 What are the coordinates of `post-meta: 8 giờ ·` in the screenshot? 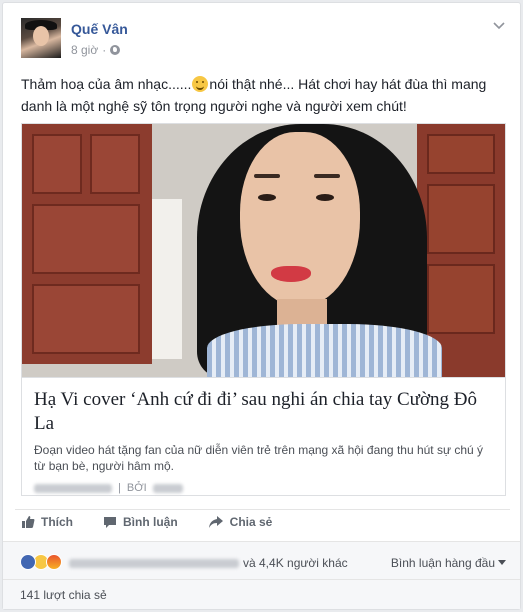 It's located at (96, 50).